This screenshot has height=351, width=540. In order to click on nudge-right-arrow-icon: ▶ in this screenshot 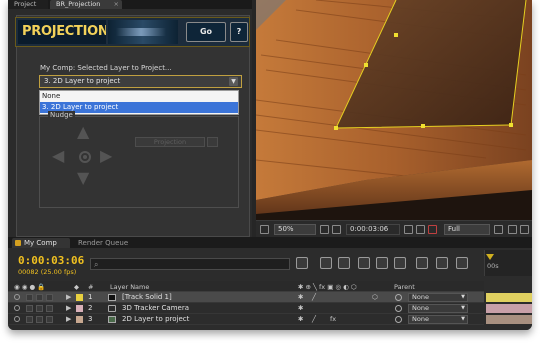, I will do `click(106, 156)`.